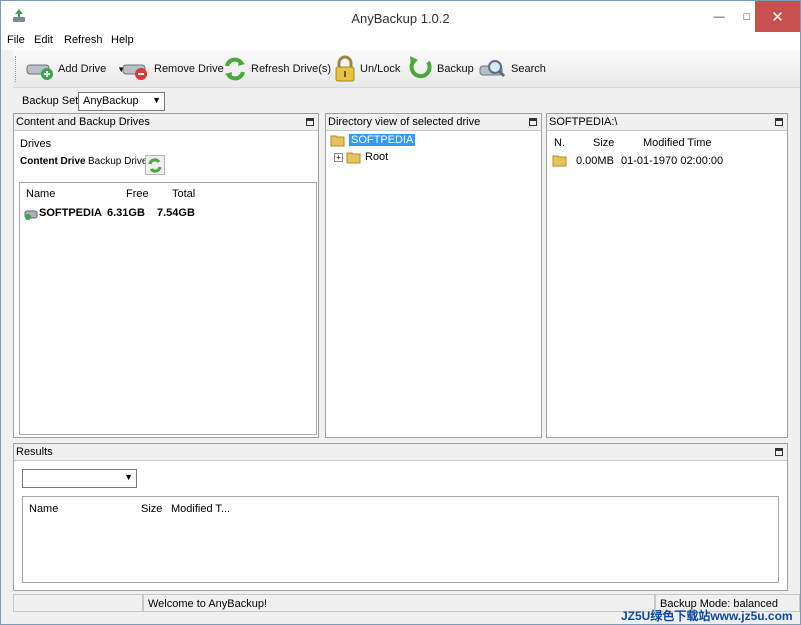 The width and height of the screenshot is (801, 625). What do you see at coordinates (338, 157) in the screenshot?
I see `expand-icon: +` at bounding box center [338, 157].